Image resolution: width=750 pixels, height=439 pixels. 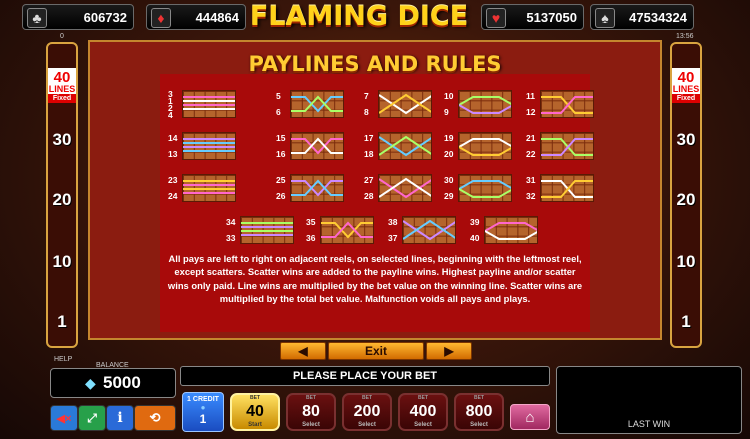 I want to click on lines-label: LINES, so click(x=62, y=89).